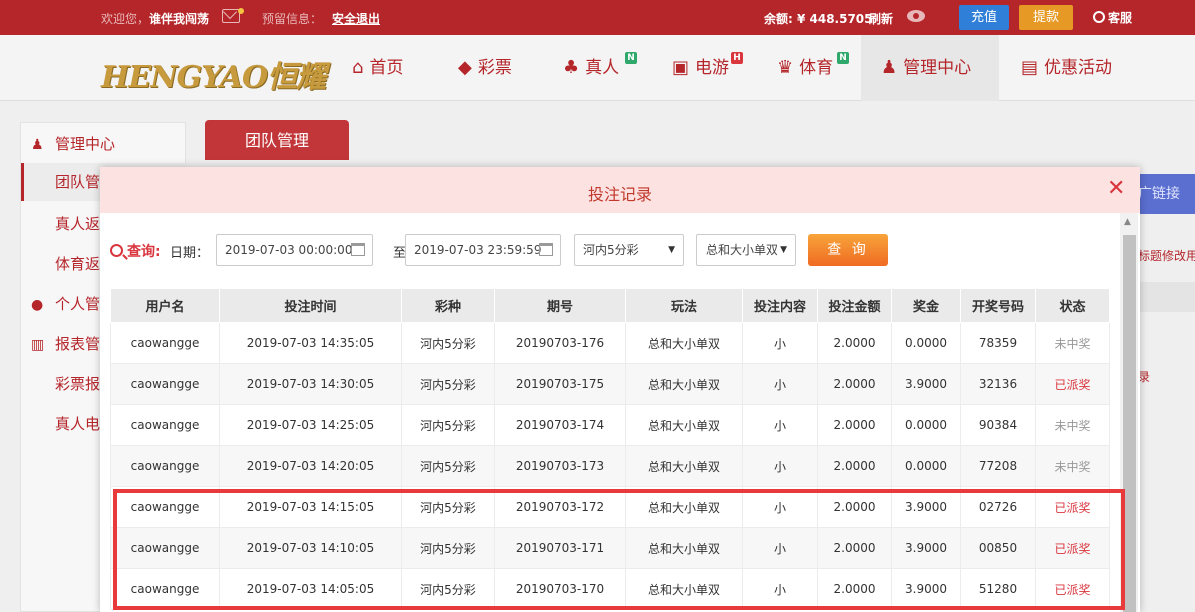 The image size is (1195, 612). I want to click on sidebar-head-management: ♟ 管理中心, so click(104, 143).